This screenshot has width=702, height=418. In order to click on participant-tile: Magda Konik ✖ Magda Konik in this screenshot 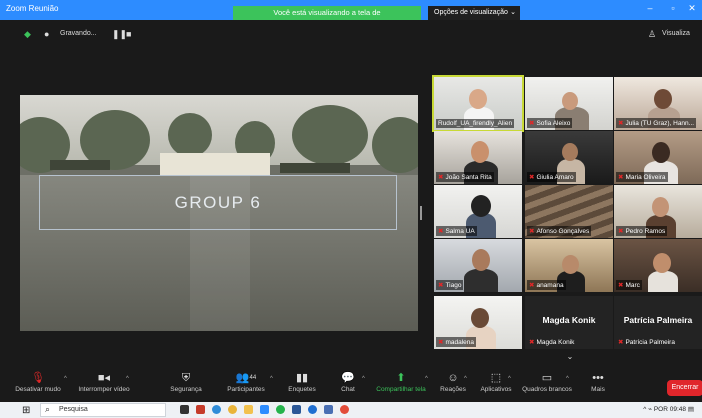, I will do `click(569, 322)`.